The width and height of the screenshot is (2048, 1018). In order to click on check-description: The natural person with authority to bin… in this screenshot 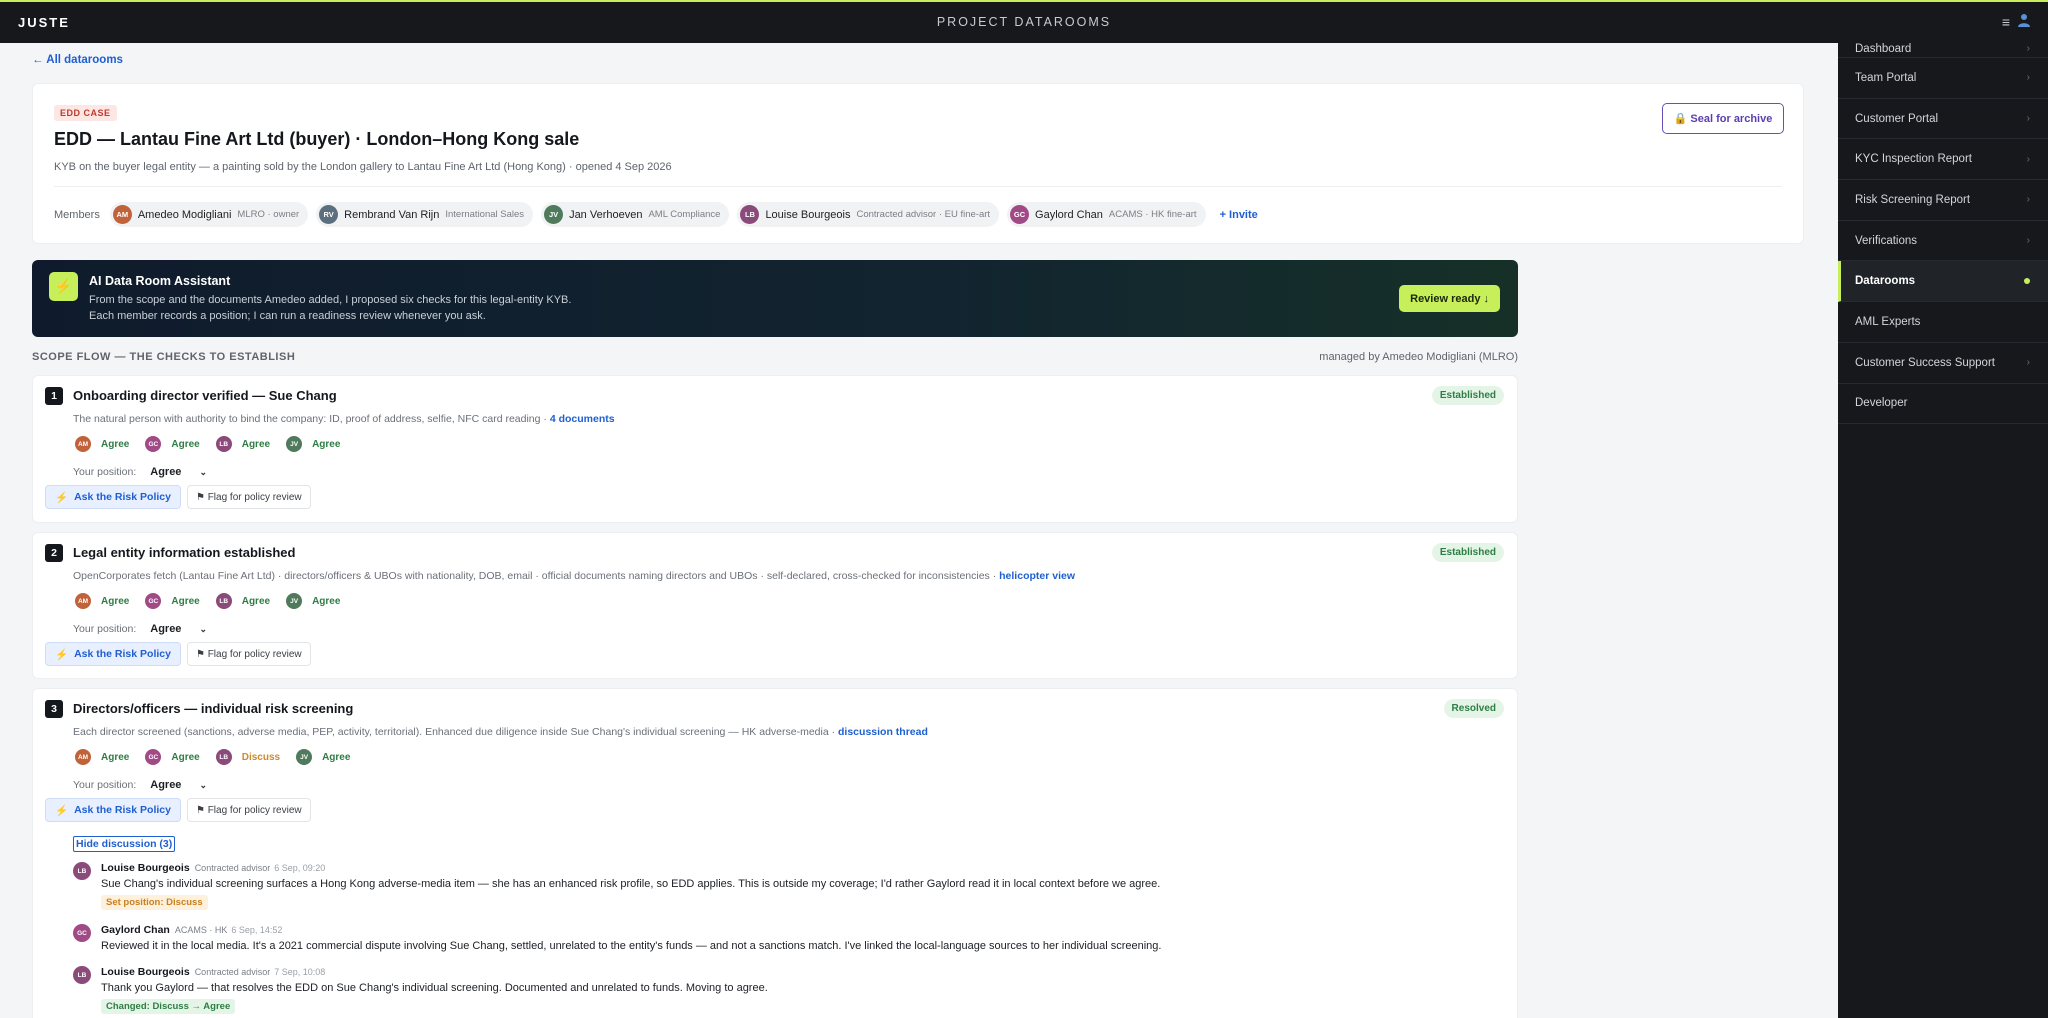, I will do `click(344, 419)`.